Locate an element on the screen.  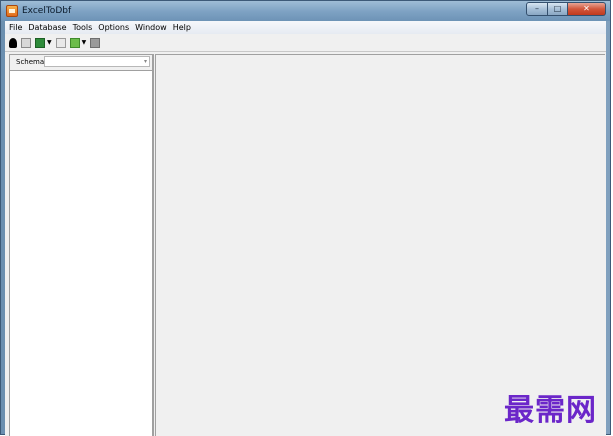
schema-label: Schema is located at coordinates (30, 62).